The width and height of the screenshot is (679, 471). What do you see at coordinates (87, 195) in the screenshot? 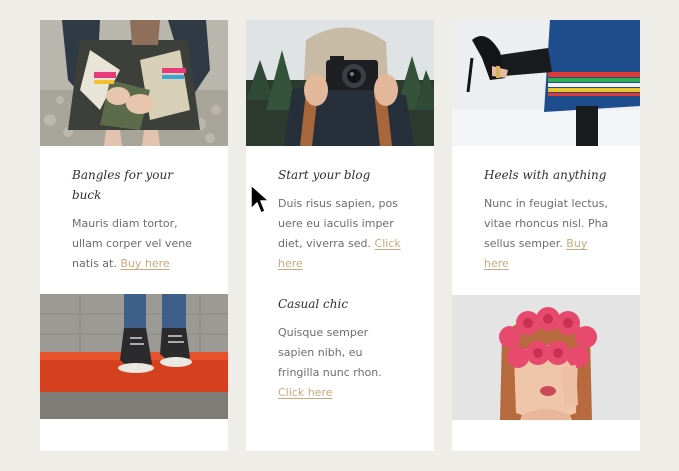
I see `card-title-line: buck` at bounding box center [87, 195].